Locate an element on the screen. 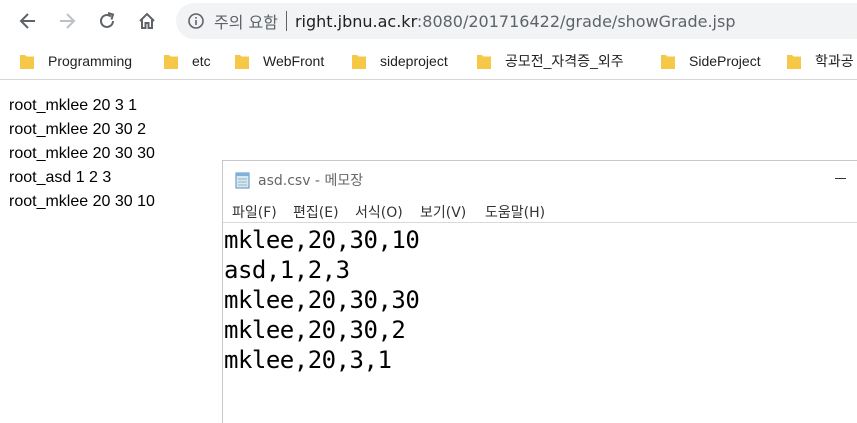 This screenshot has width=857, height=423. arrow-left-icon is located at coordinates (27, 21).